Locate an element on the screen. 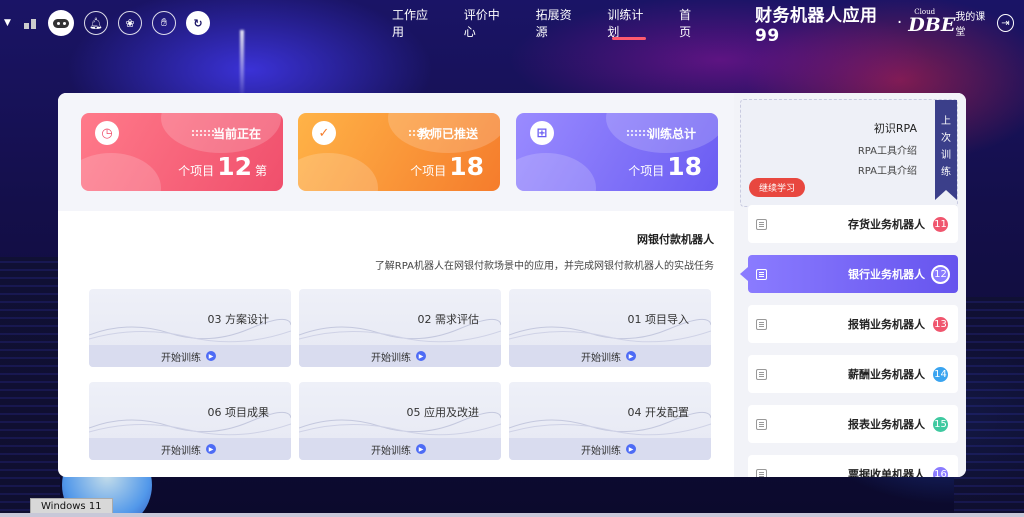 This screenshot has height=517, width=1024. list-item-bot-11: 存货业务机器人 11 is located at coordinates (853, 224).